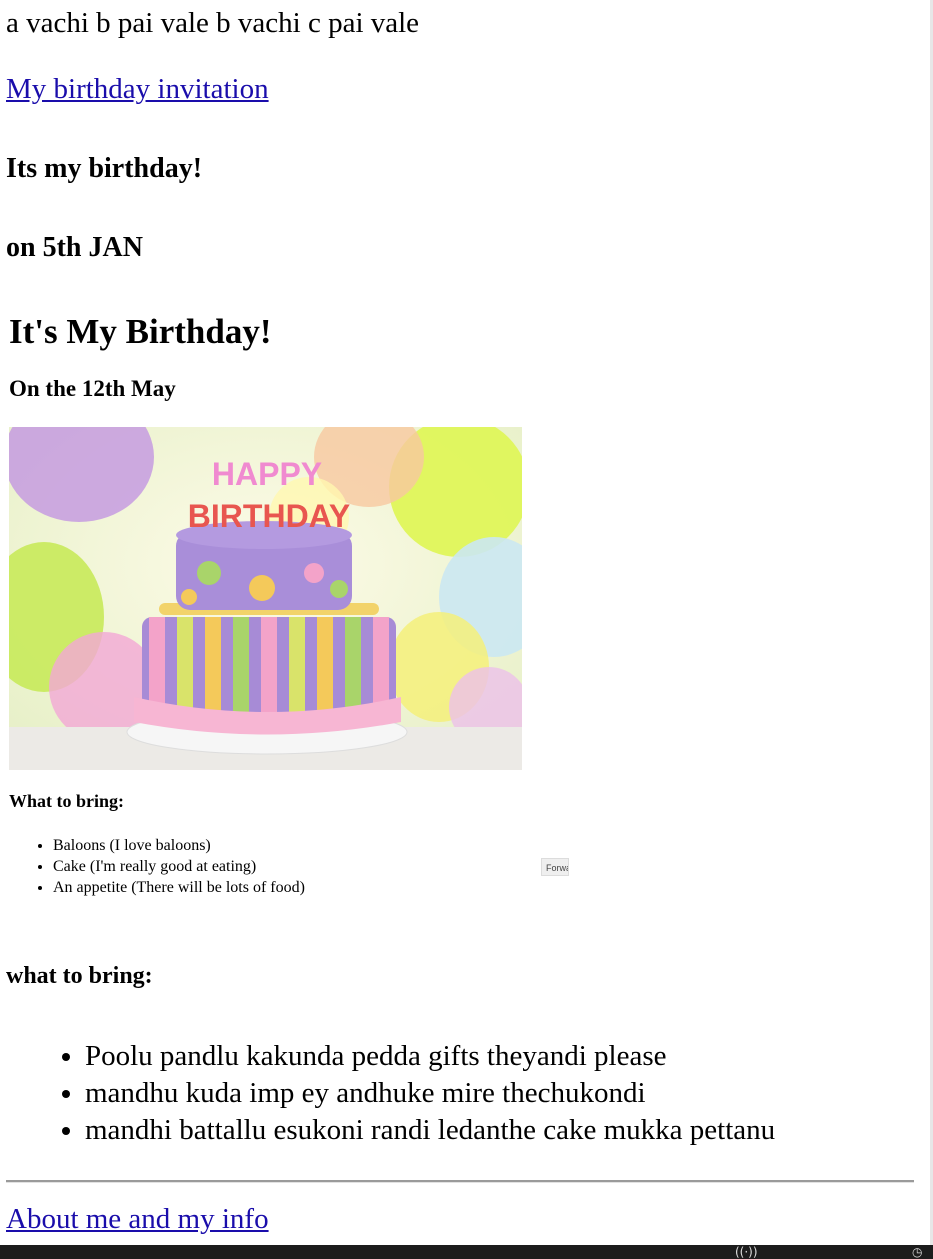  What do you see at coordinates (460, 1181) in the screenshot?
I see `divider` at bounding box center [460, 1181].